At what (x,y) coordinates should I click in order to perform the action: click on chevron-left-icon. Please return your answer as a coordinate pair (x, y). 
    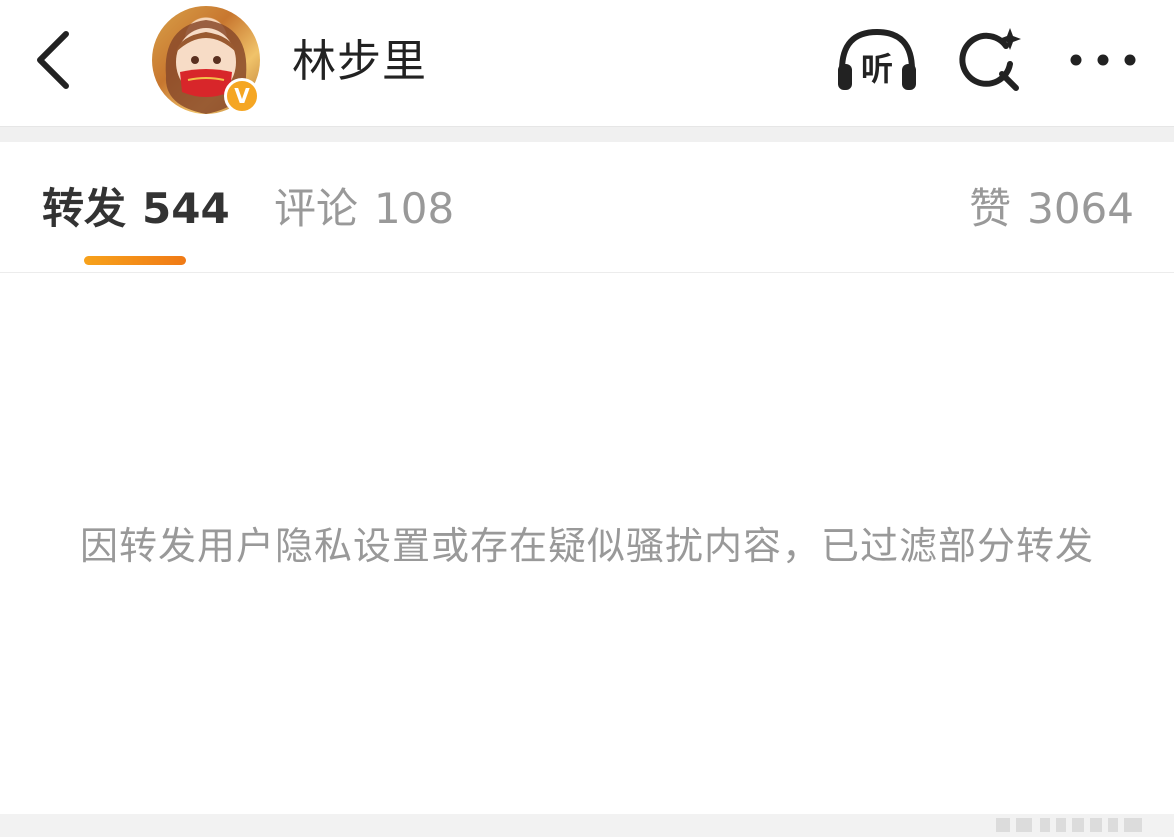
    Looking at the image, I should click on (53, 60).